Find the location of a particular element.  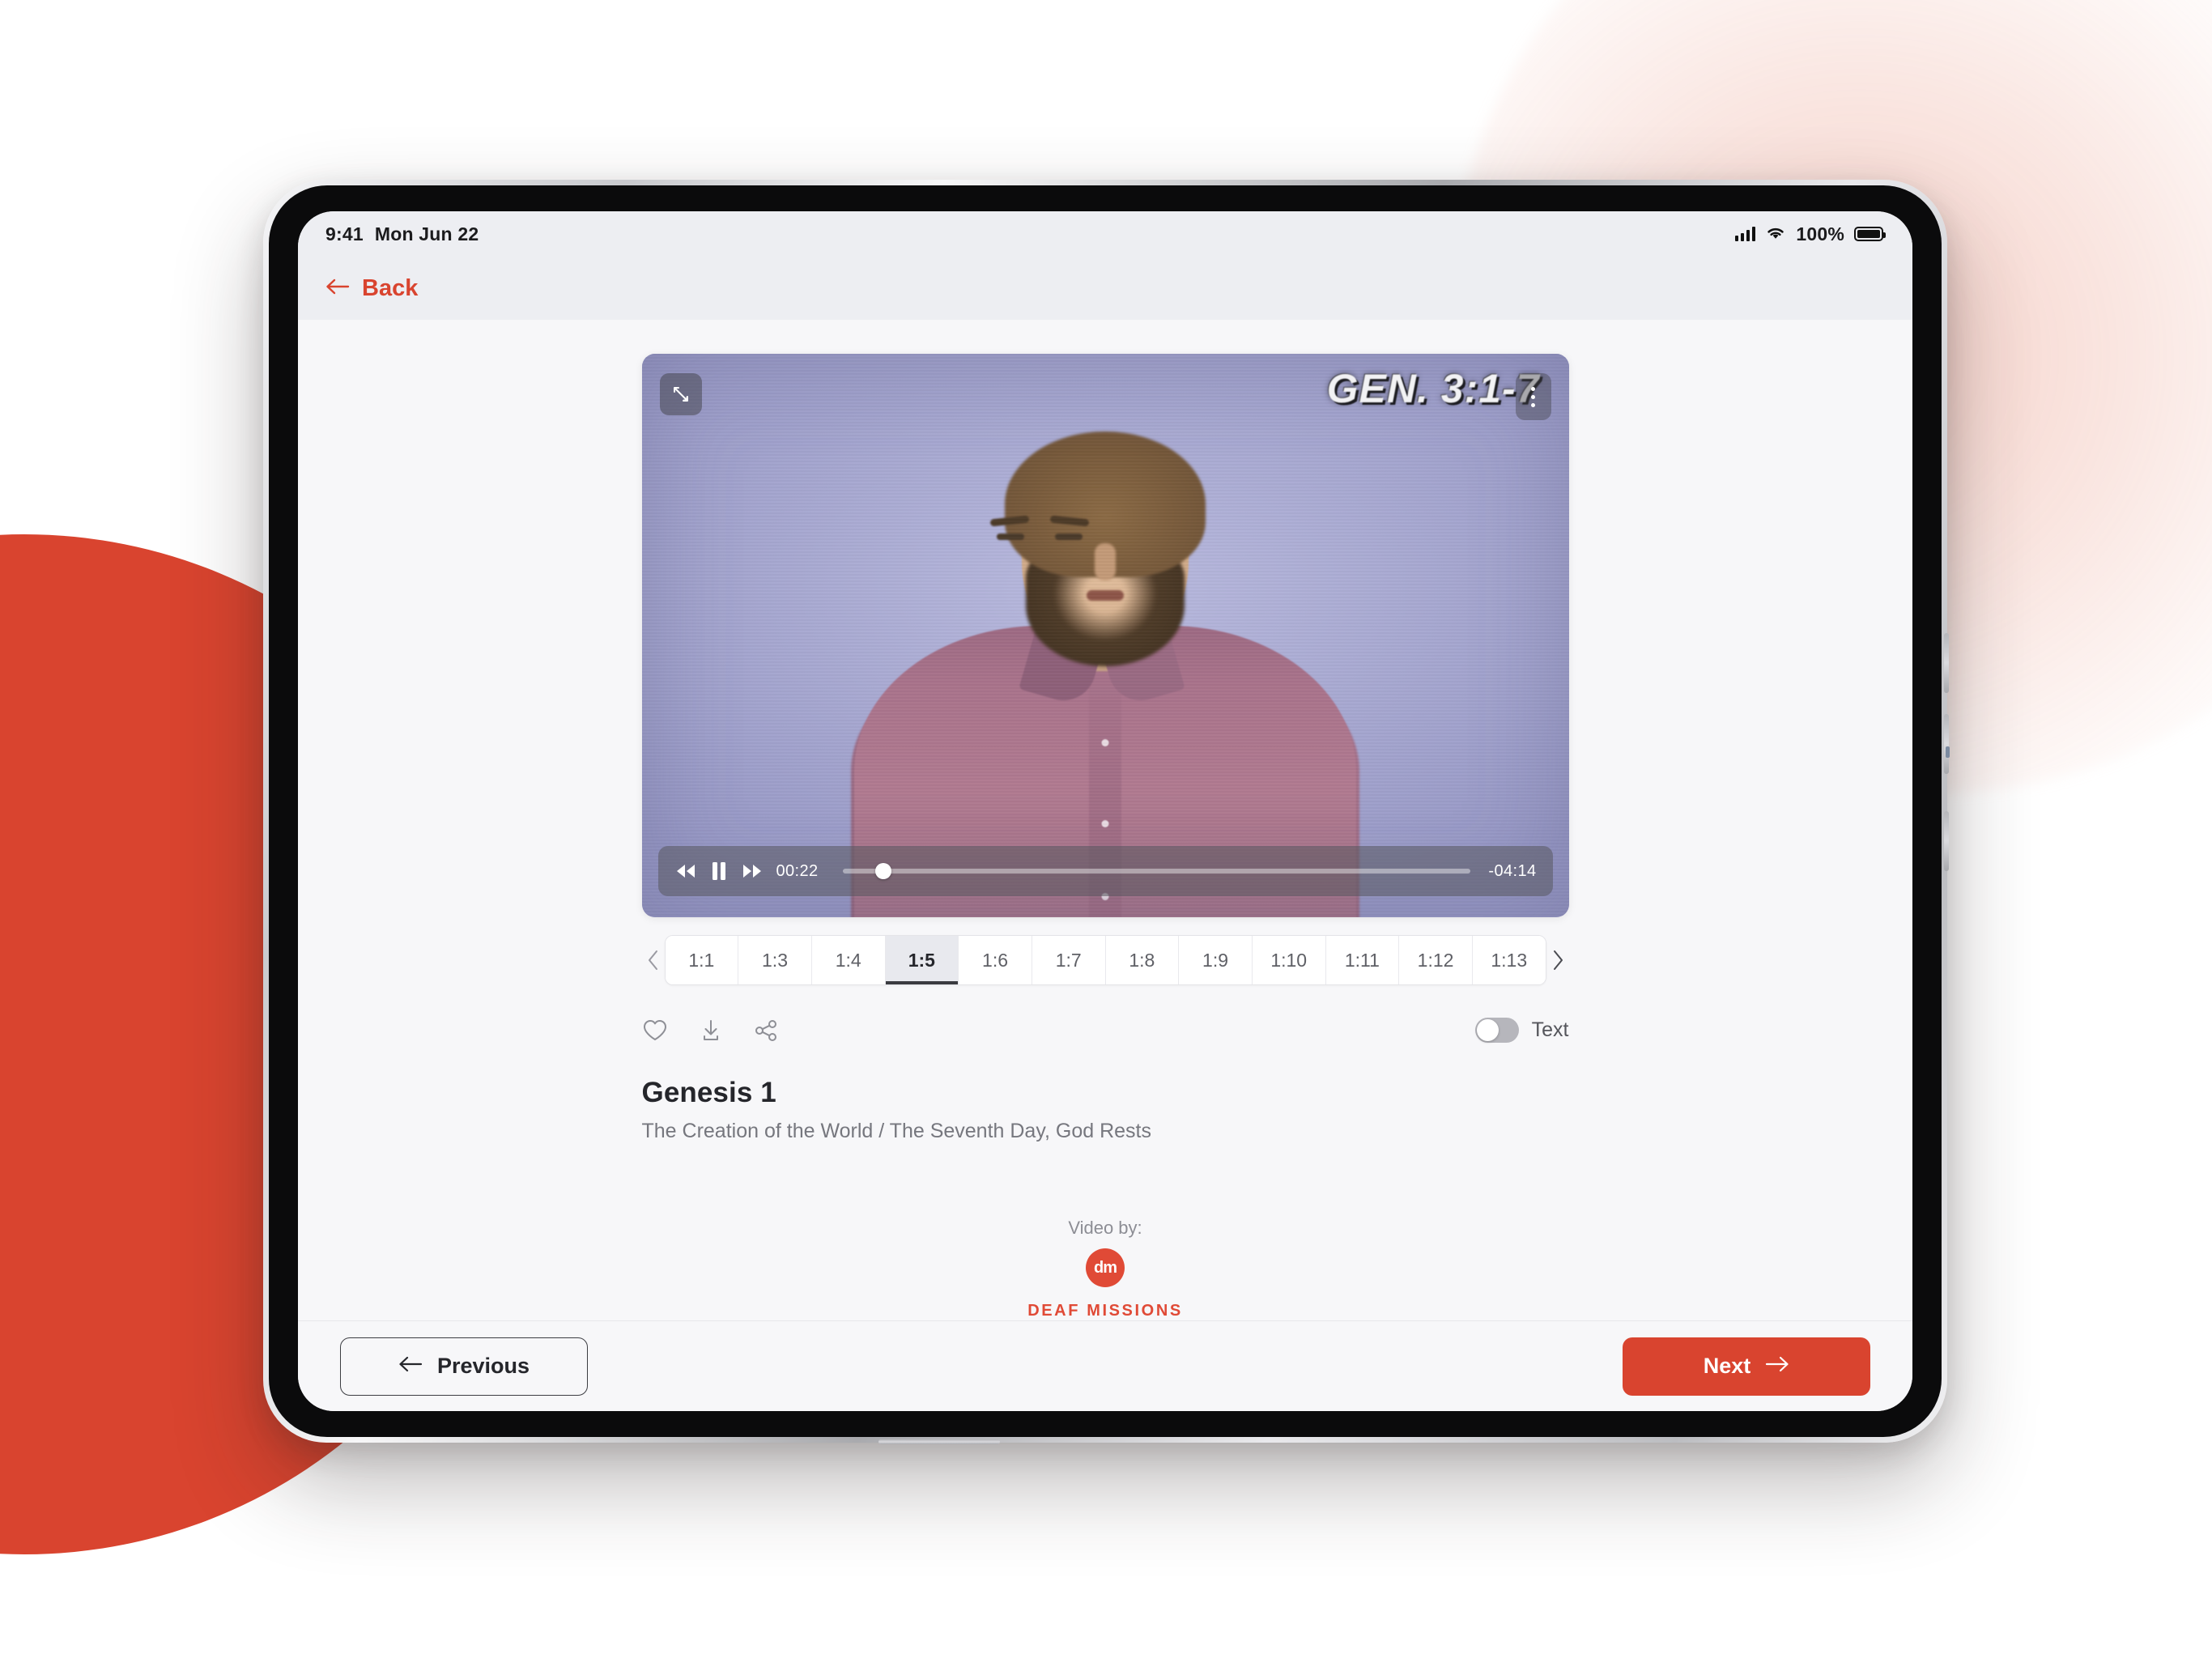

video-progress-scrubber is located at coordinates (1156, 871).